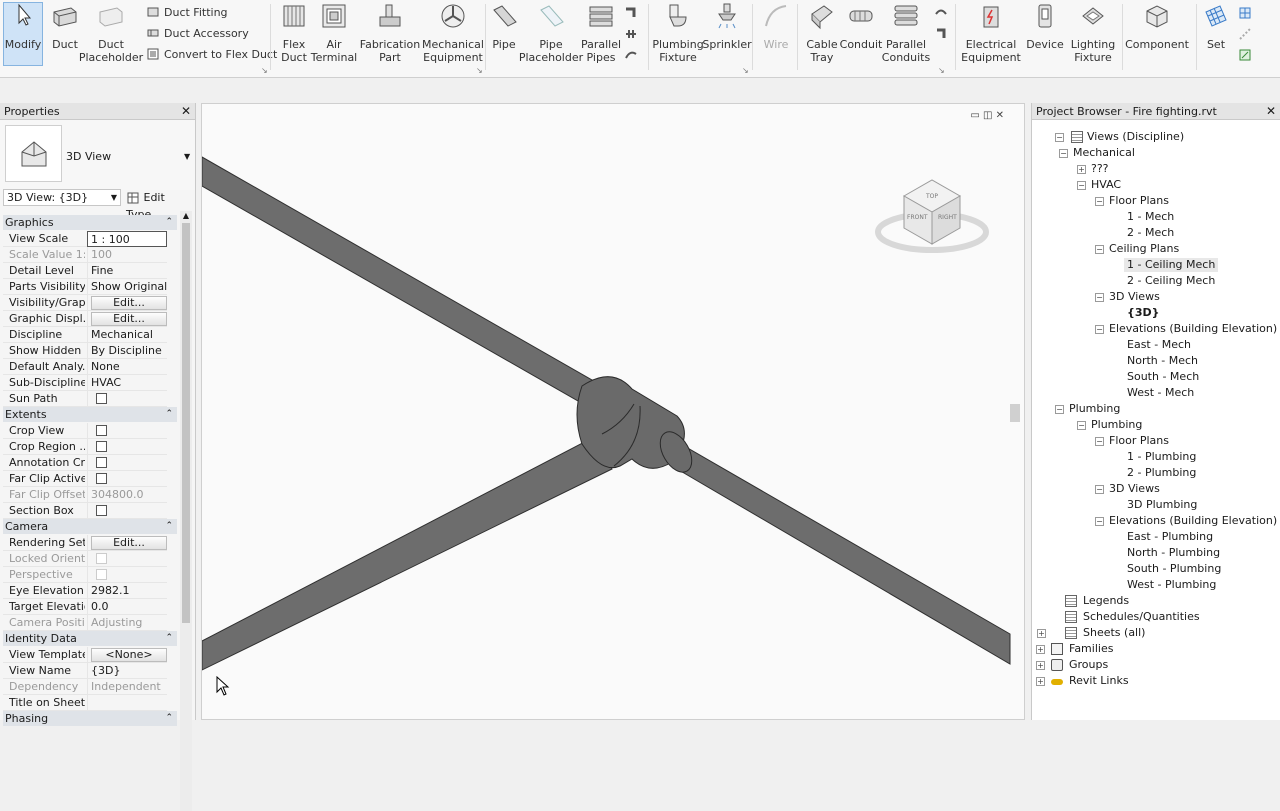  I want to click on flex-pipe-icon, so click(631, 55).